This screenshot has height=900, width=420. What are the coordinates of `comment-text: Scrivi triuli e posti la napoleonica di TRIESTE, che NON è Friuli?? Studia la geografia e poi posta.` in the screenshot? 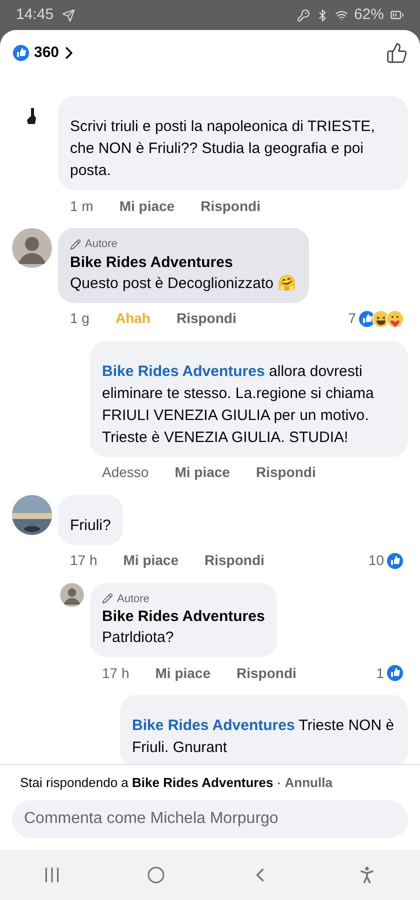 It's located at (223, 149).